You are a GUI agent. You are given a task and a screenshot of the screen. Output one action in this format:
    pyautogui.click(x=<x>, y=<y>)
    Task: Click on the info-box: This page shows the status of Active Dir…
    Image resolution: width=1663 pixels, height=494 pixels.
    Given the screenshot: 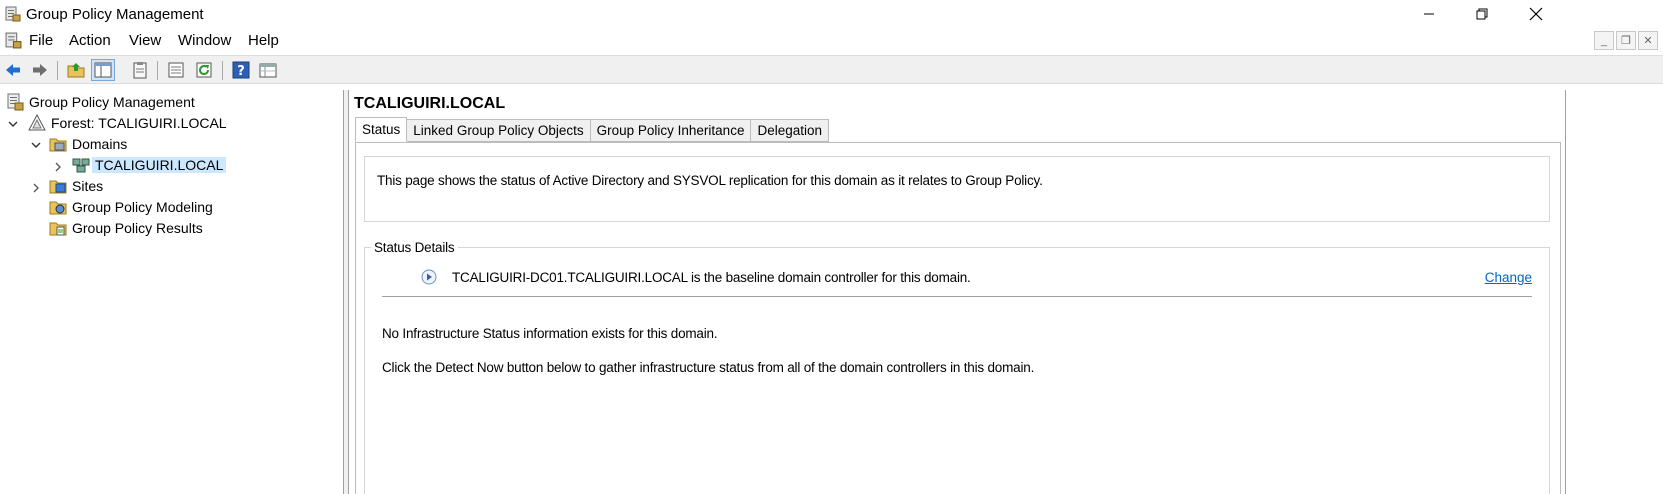 What is the action you would take?
    pyautogui.click(x=957, y=189)
    